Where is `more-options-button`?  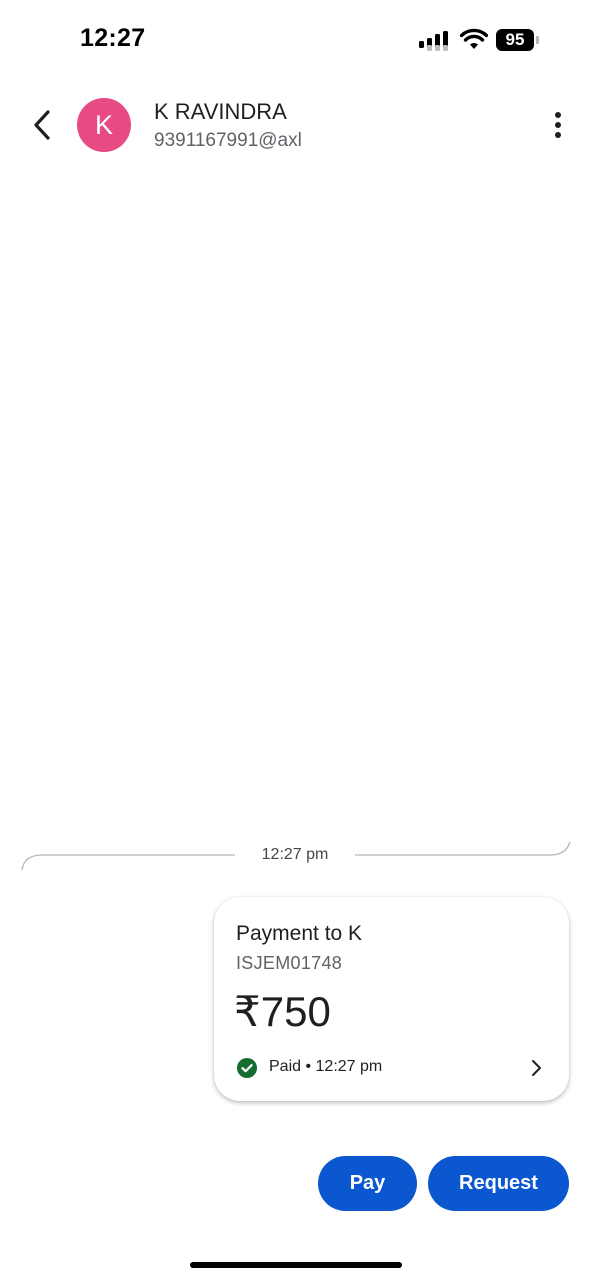
more-options-button is located at coordinates (558, 125).